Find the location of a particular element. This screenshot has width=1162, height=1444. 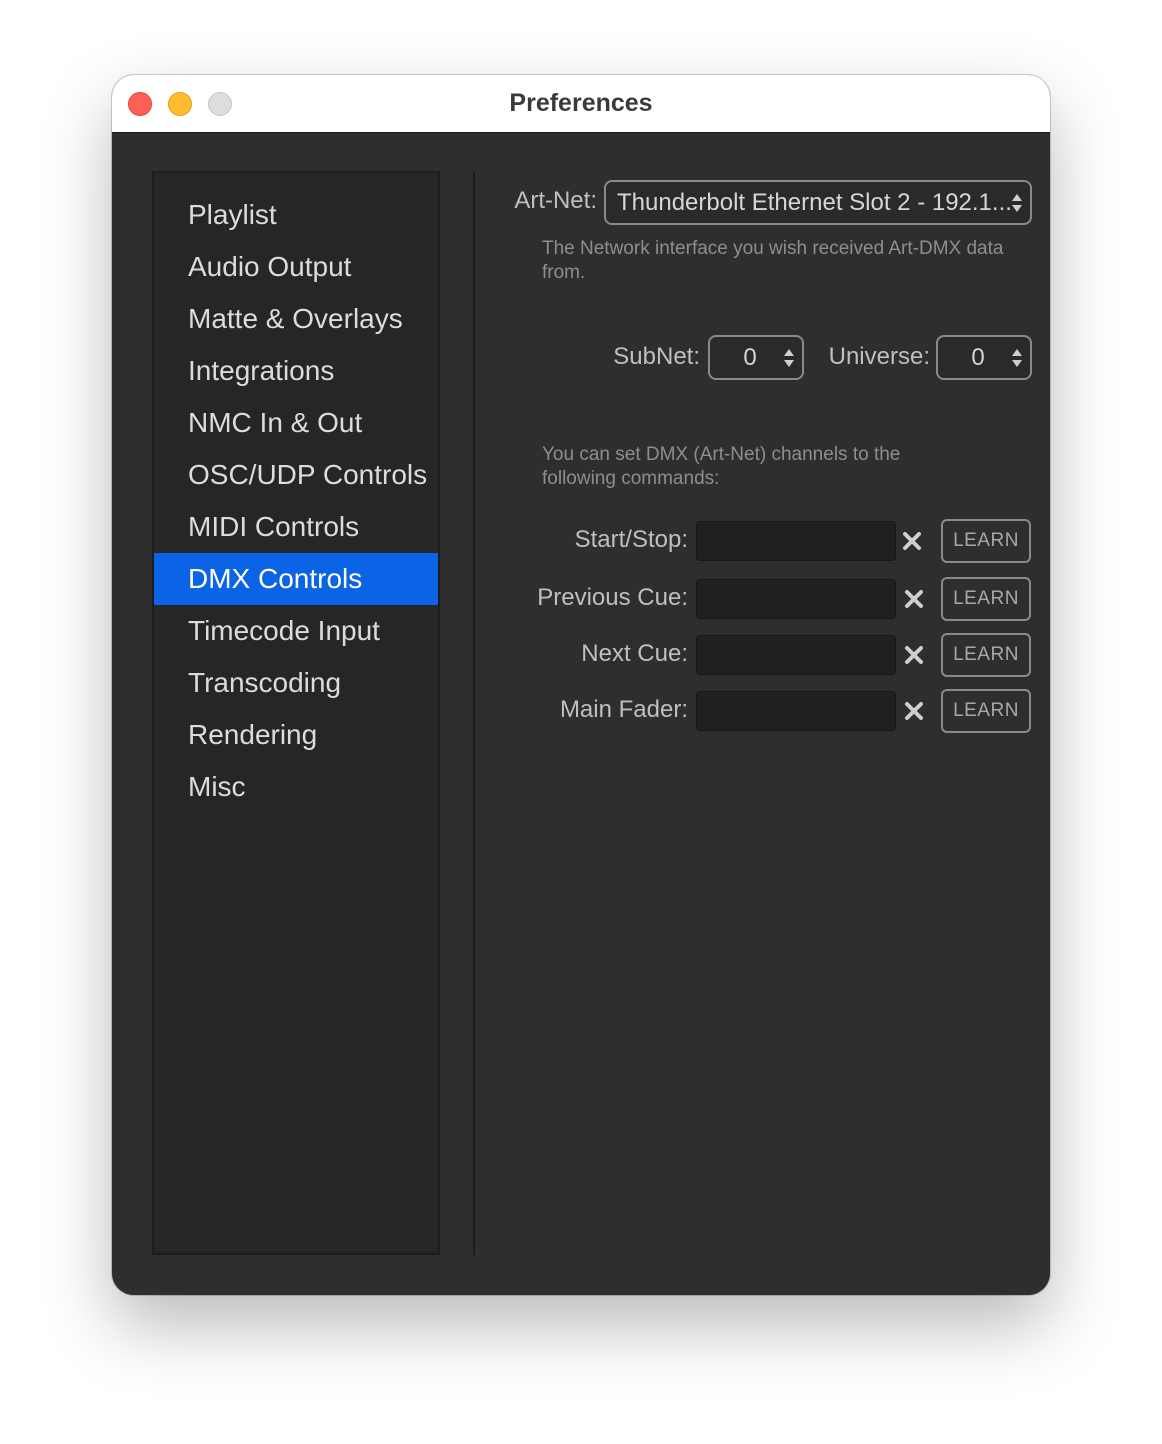

pane-divider is located at coordinates (474, 713).